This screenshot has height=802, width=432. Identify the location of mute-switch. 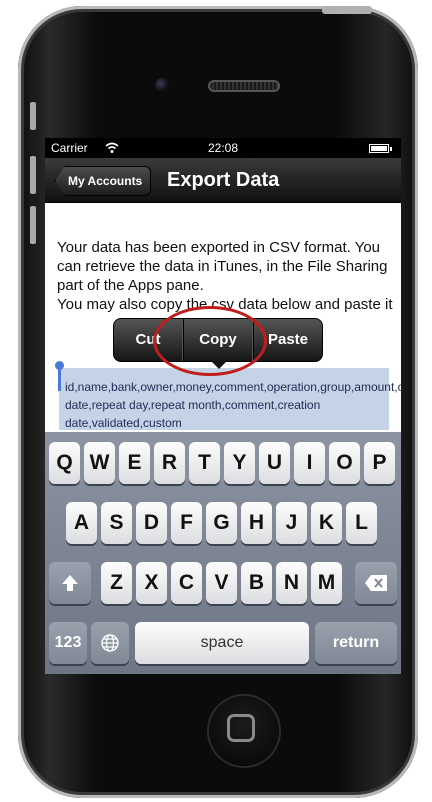
(33, 116).